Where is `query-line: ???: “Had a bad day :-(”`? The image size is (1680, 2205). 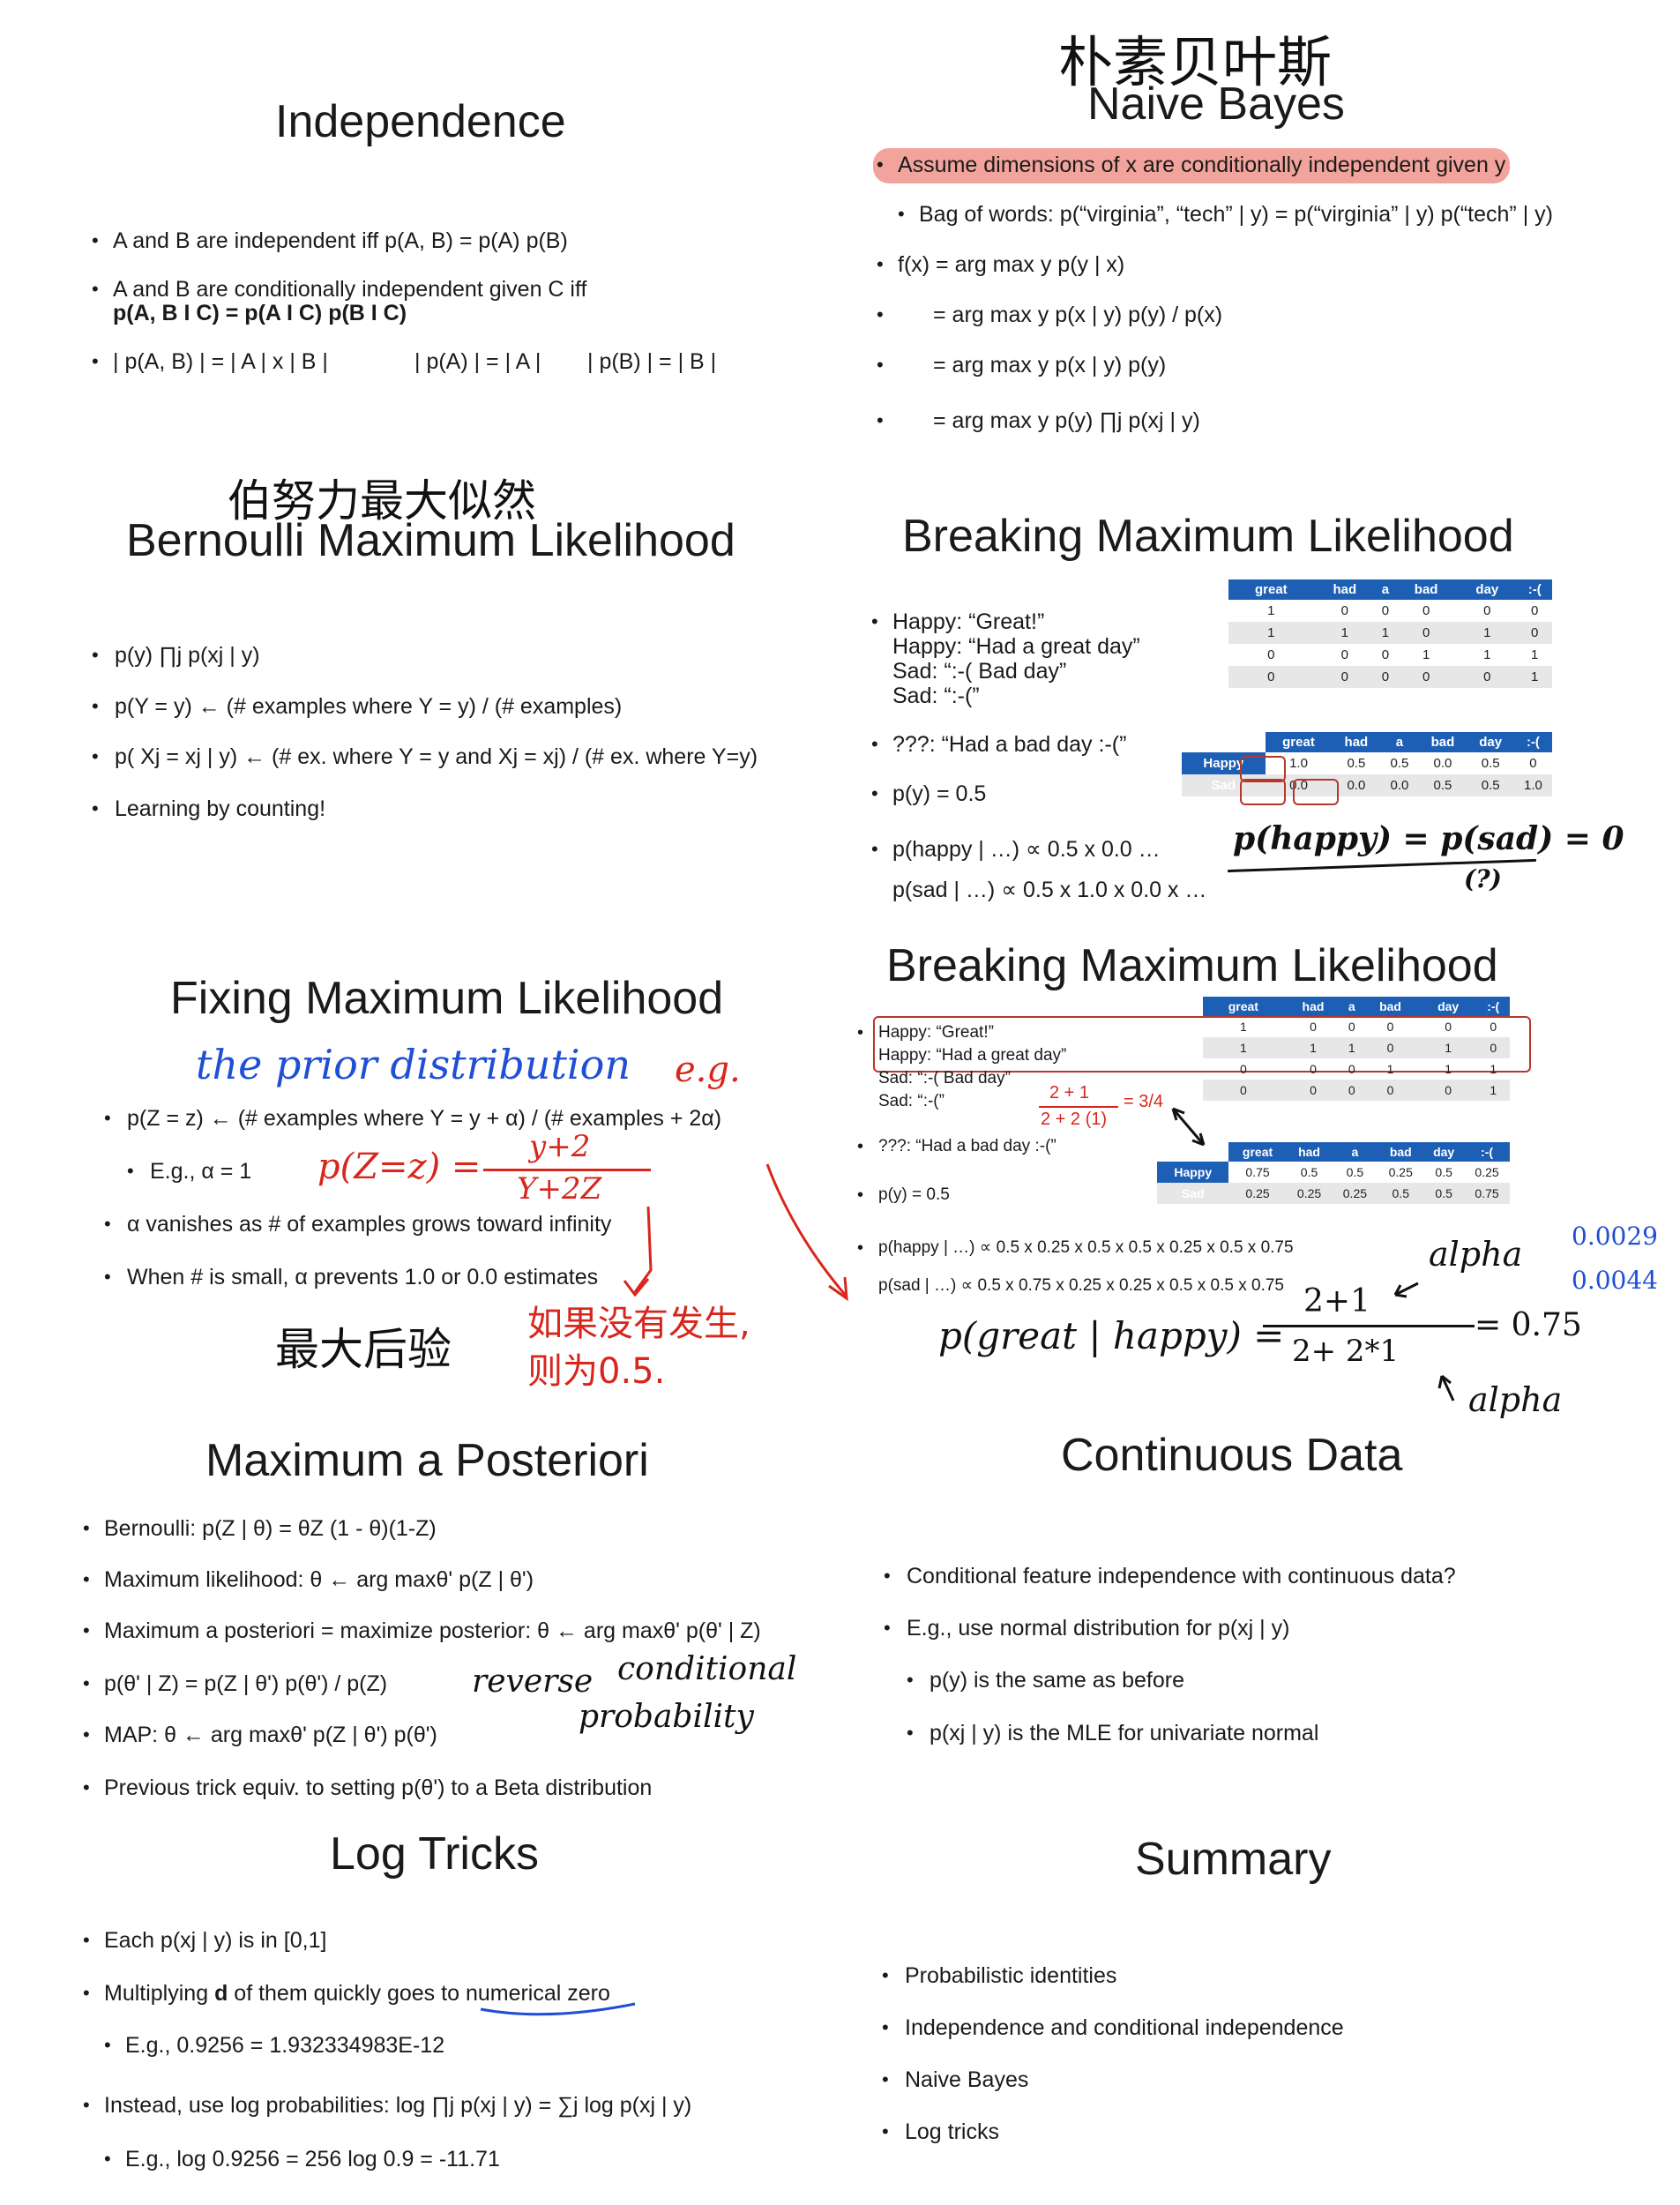
query-line: ???: “Had a bad day :-(” is located at coordinates (967, 1146).